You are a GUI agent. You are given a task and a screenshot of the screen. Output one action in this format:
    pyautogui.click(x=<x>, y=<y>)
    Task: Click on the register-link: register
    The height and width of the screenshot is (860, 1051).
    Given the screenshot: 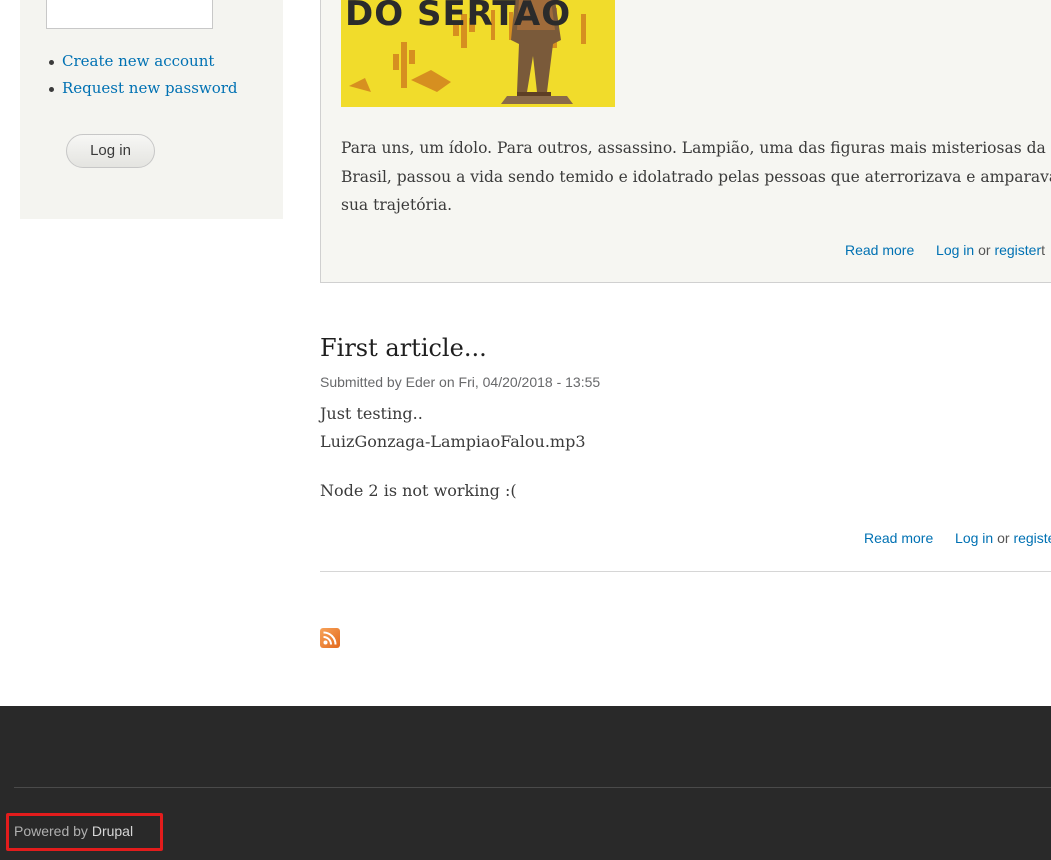 What is the action you would take?
    pyautogui.click(x=1017, y=250)
    